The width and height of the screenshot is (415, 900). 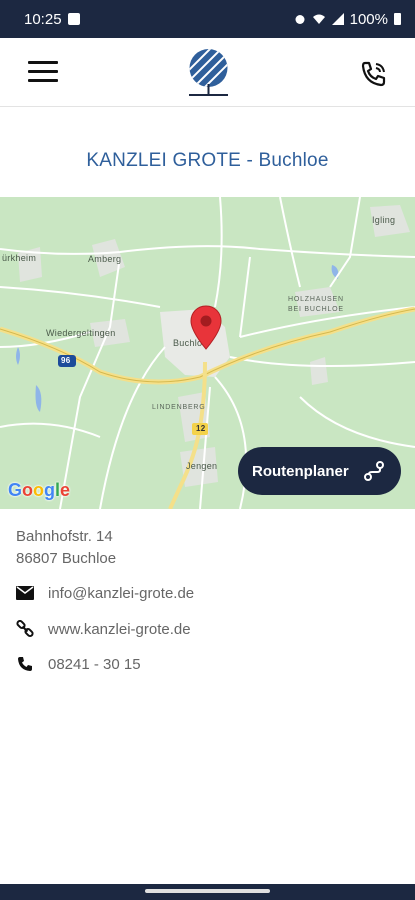 What do you see at coordinates (374, 471) in the screenshot?
I see `route-icon` at bounding box center [374, 471].